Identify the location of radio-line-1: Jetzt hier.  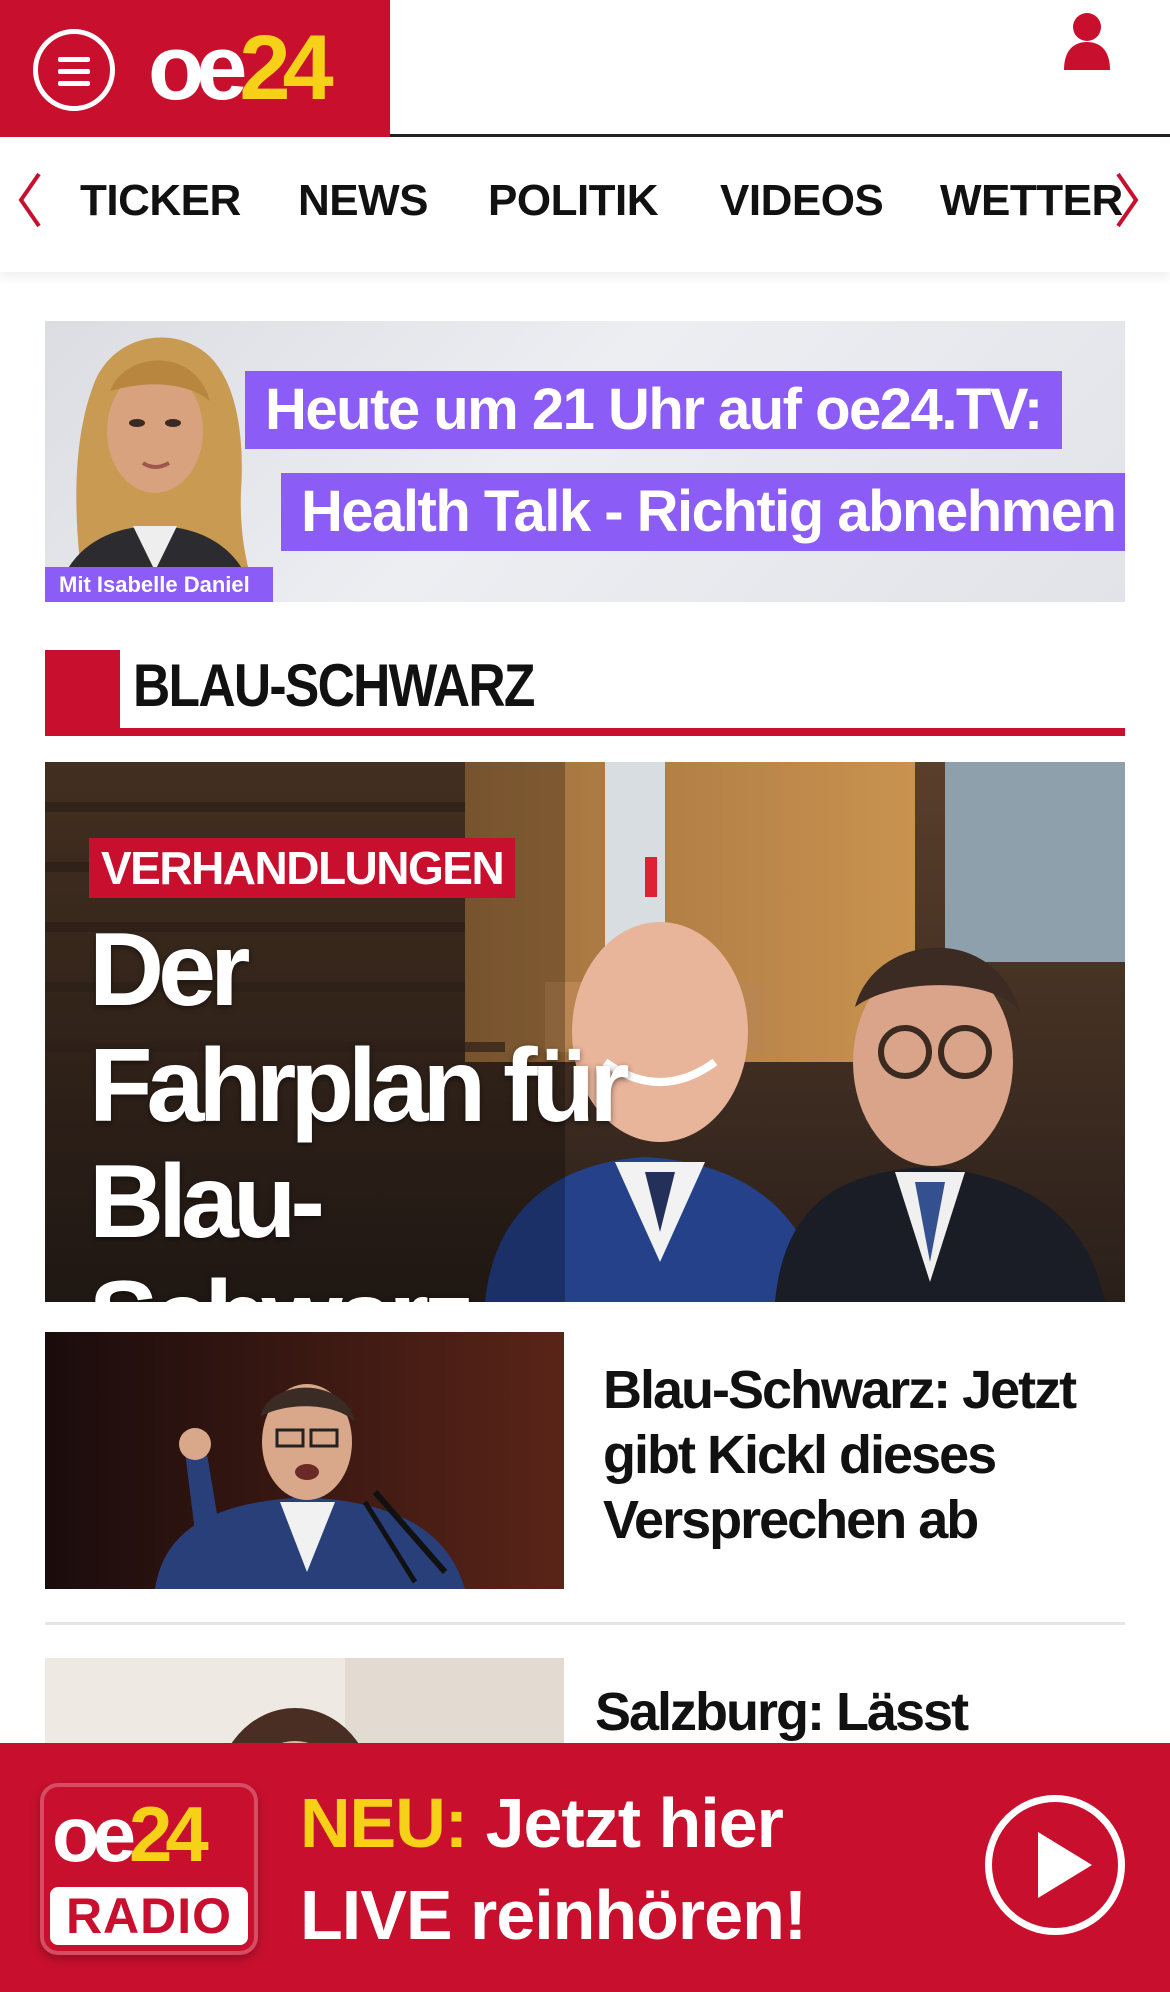
(634, 1823).